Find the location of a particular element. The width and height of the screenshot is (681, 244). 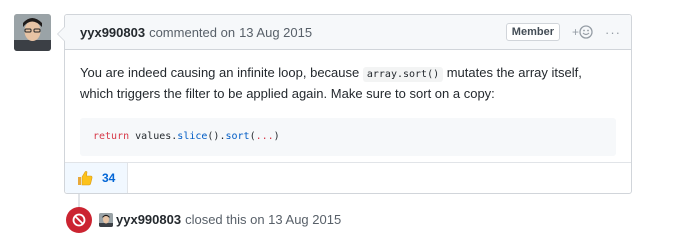

more-options-icon: ··· is located at coordinates (613, 32).